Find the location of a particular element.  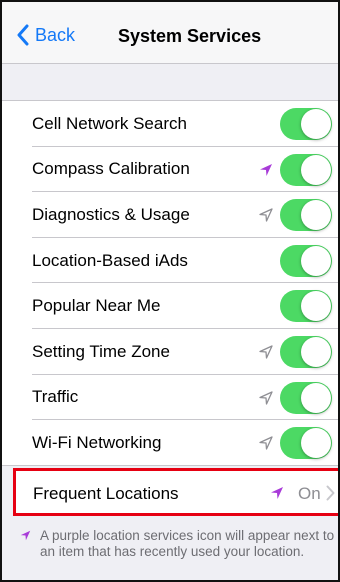

back-label: Back is located at coordinates (55, 34).